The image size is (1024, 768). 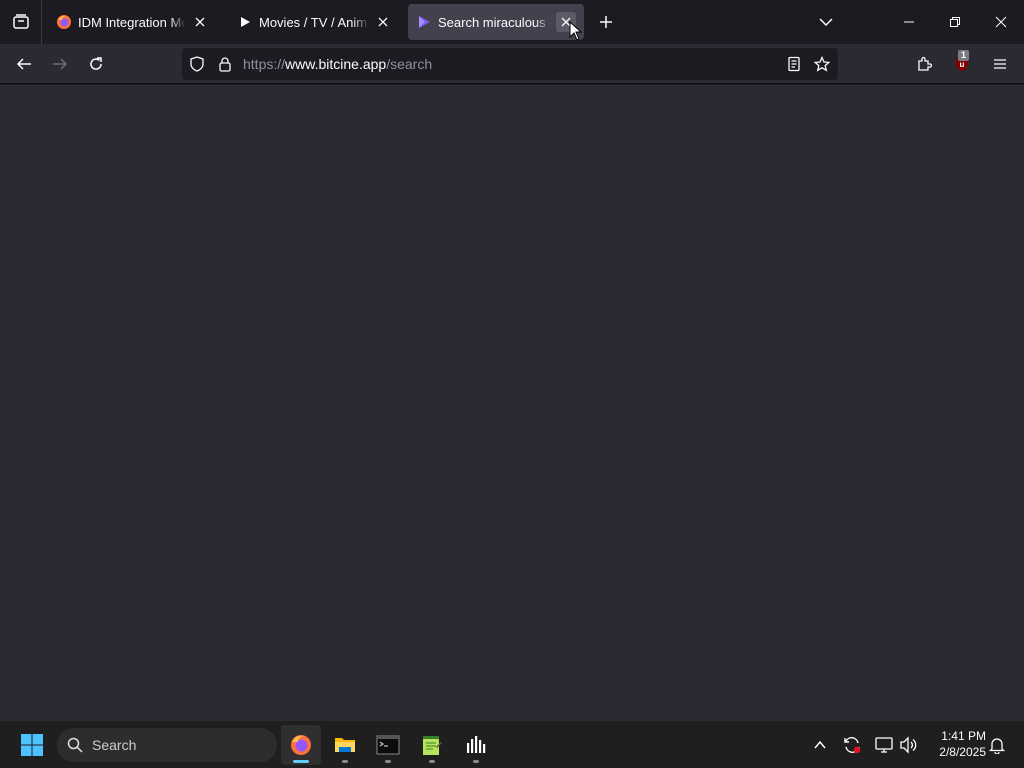 I want to click on url-text: https://www.bitcine.app/search, so click(x=337, y=64).